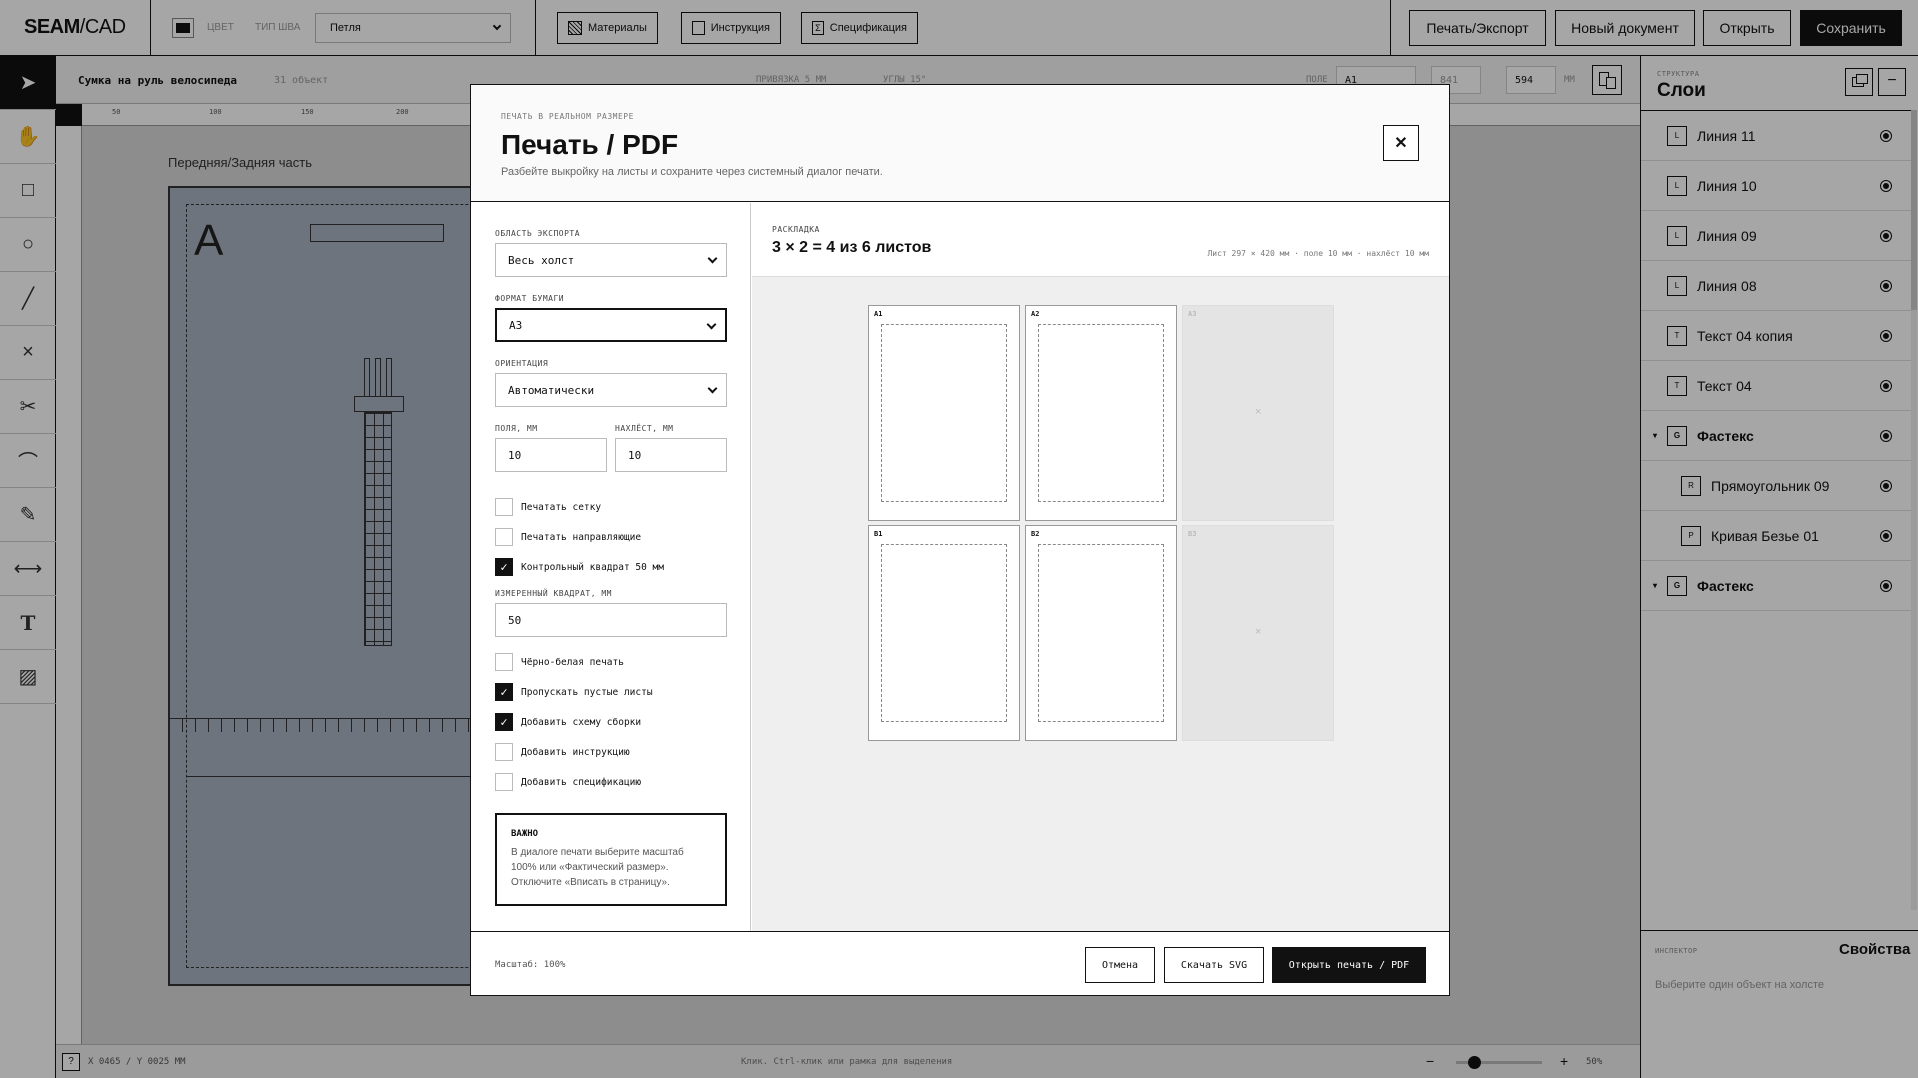 This screenshot has width=1918, height=1078. What do you see at coordinates (538, 233) in the screenshot?
I see `export-area-label: ОБЛАСТЬ ЭКСПОРТА` at bounding box center [538, 233].